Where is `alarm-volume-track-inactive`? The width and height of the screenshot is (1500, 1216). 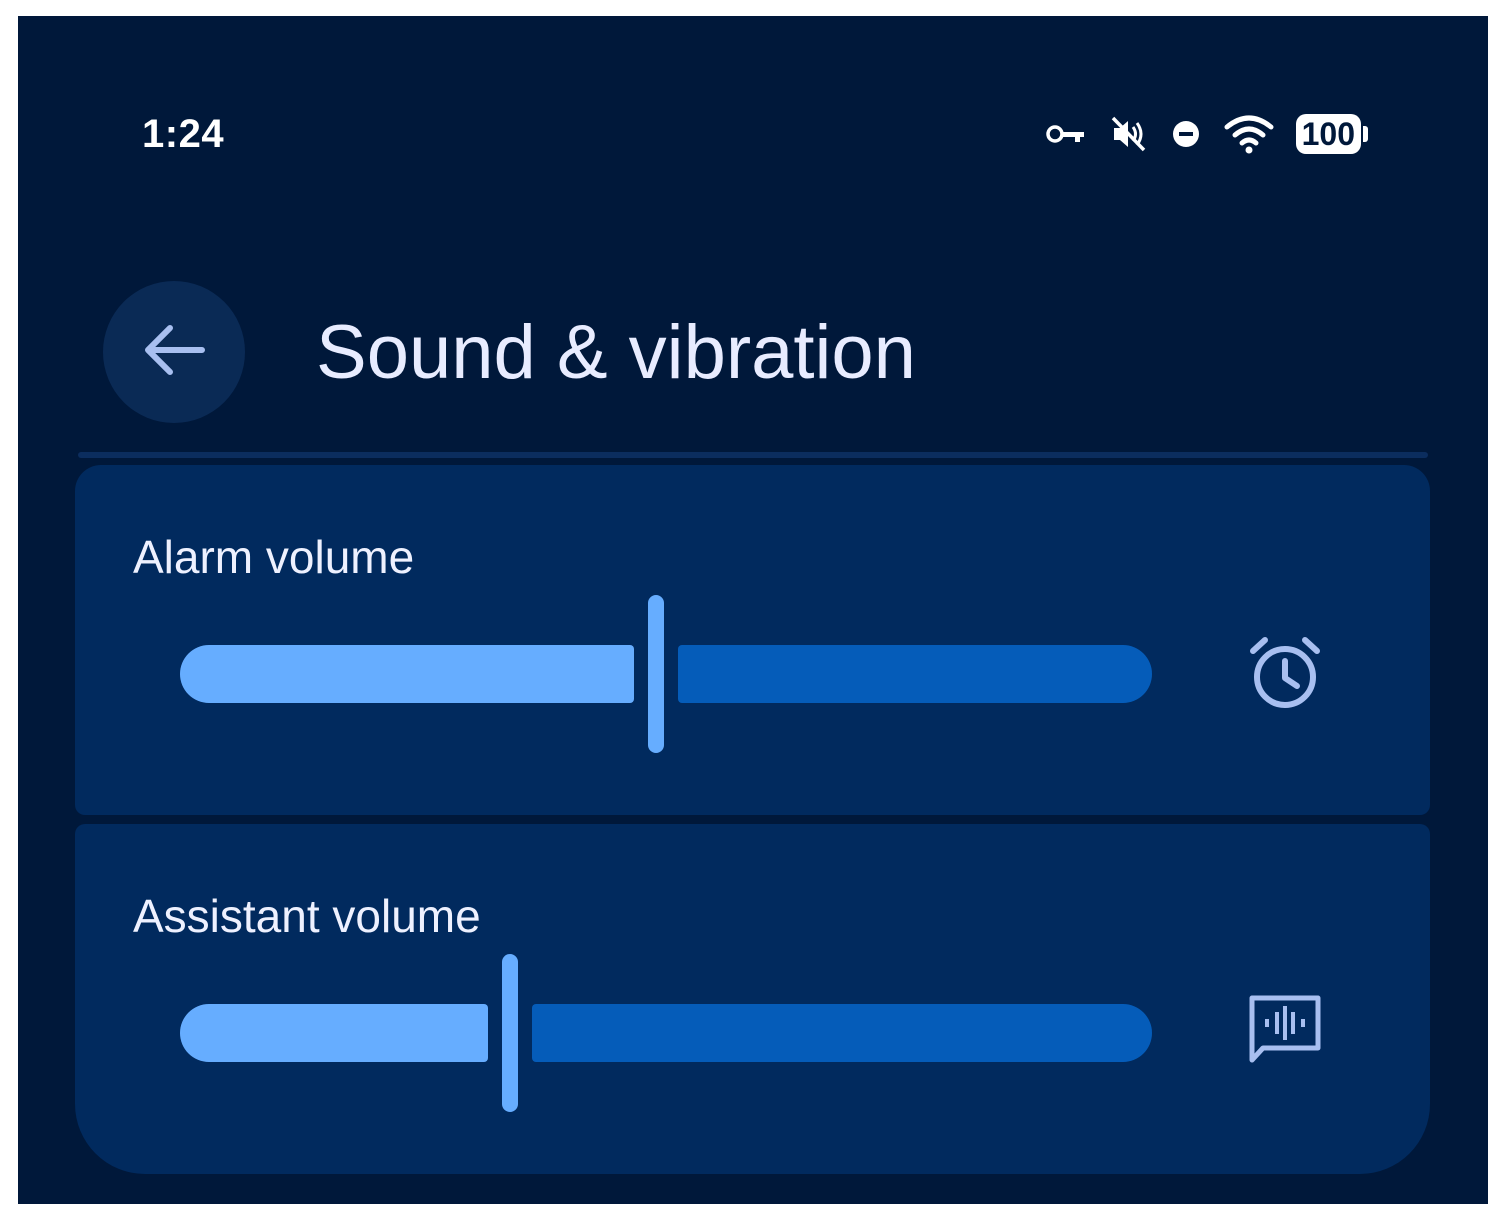 alarm-volume-track-inactive is located at coordinates (915, 674).